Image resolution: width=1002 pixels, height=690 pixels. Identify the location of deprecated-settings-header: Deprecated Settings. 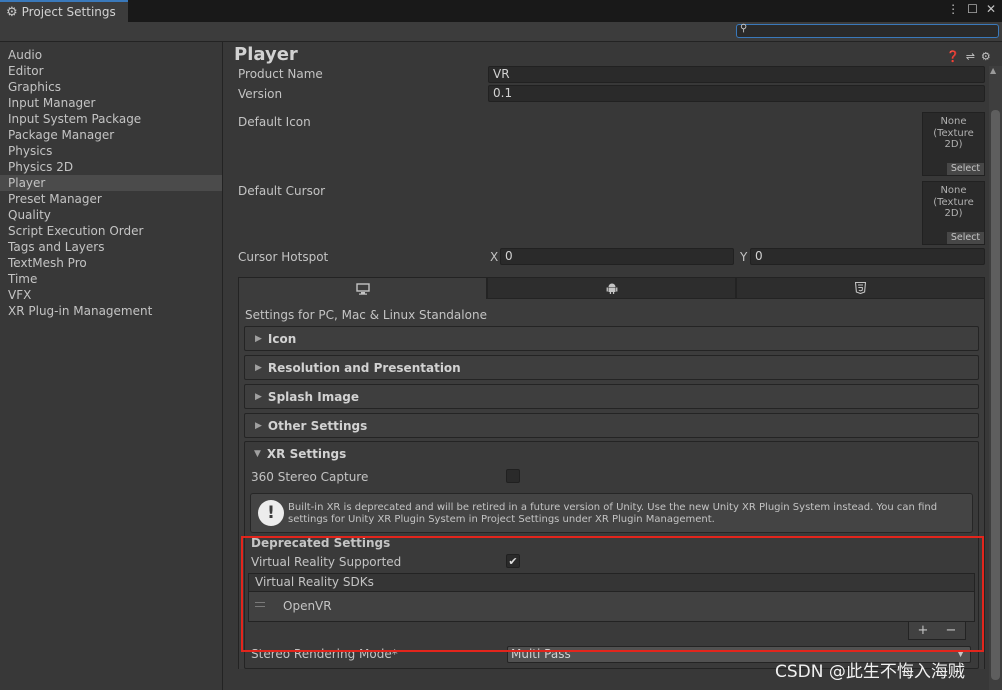
(321, 543).